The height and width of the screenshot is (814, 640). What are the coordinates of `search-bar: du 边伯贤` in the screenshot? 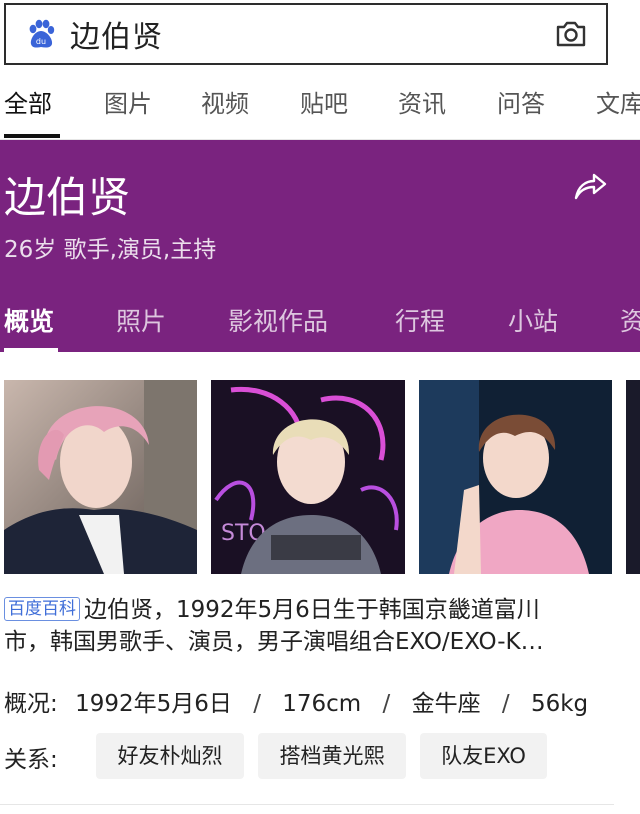 It's located at (306, 34).